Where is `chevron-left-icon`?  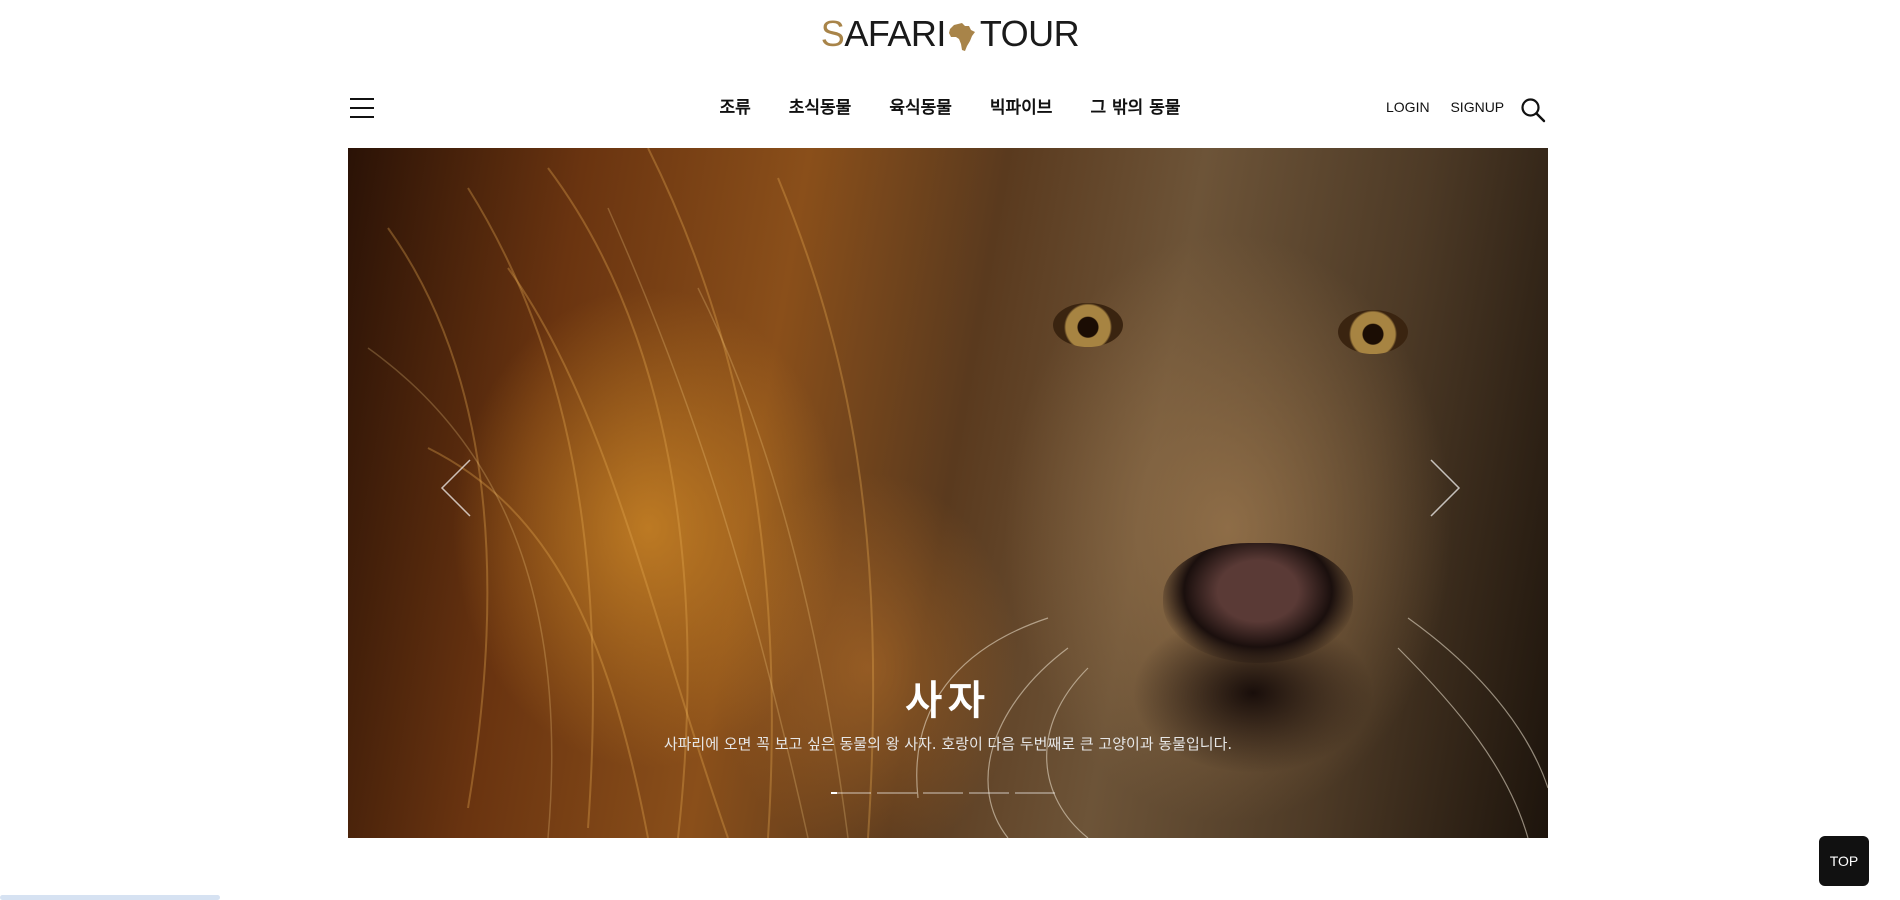
chevron-left-icon is located at coordinates (458, 488).